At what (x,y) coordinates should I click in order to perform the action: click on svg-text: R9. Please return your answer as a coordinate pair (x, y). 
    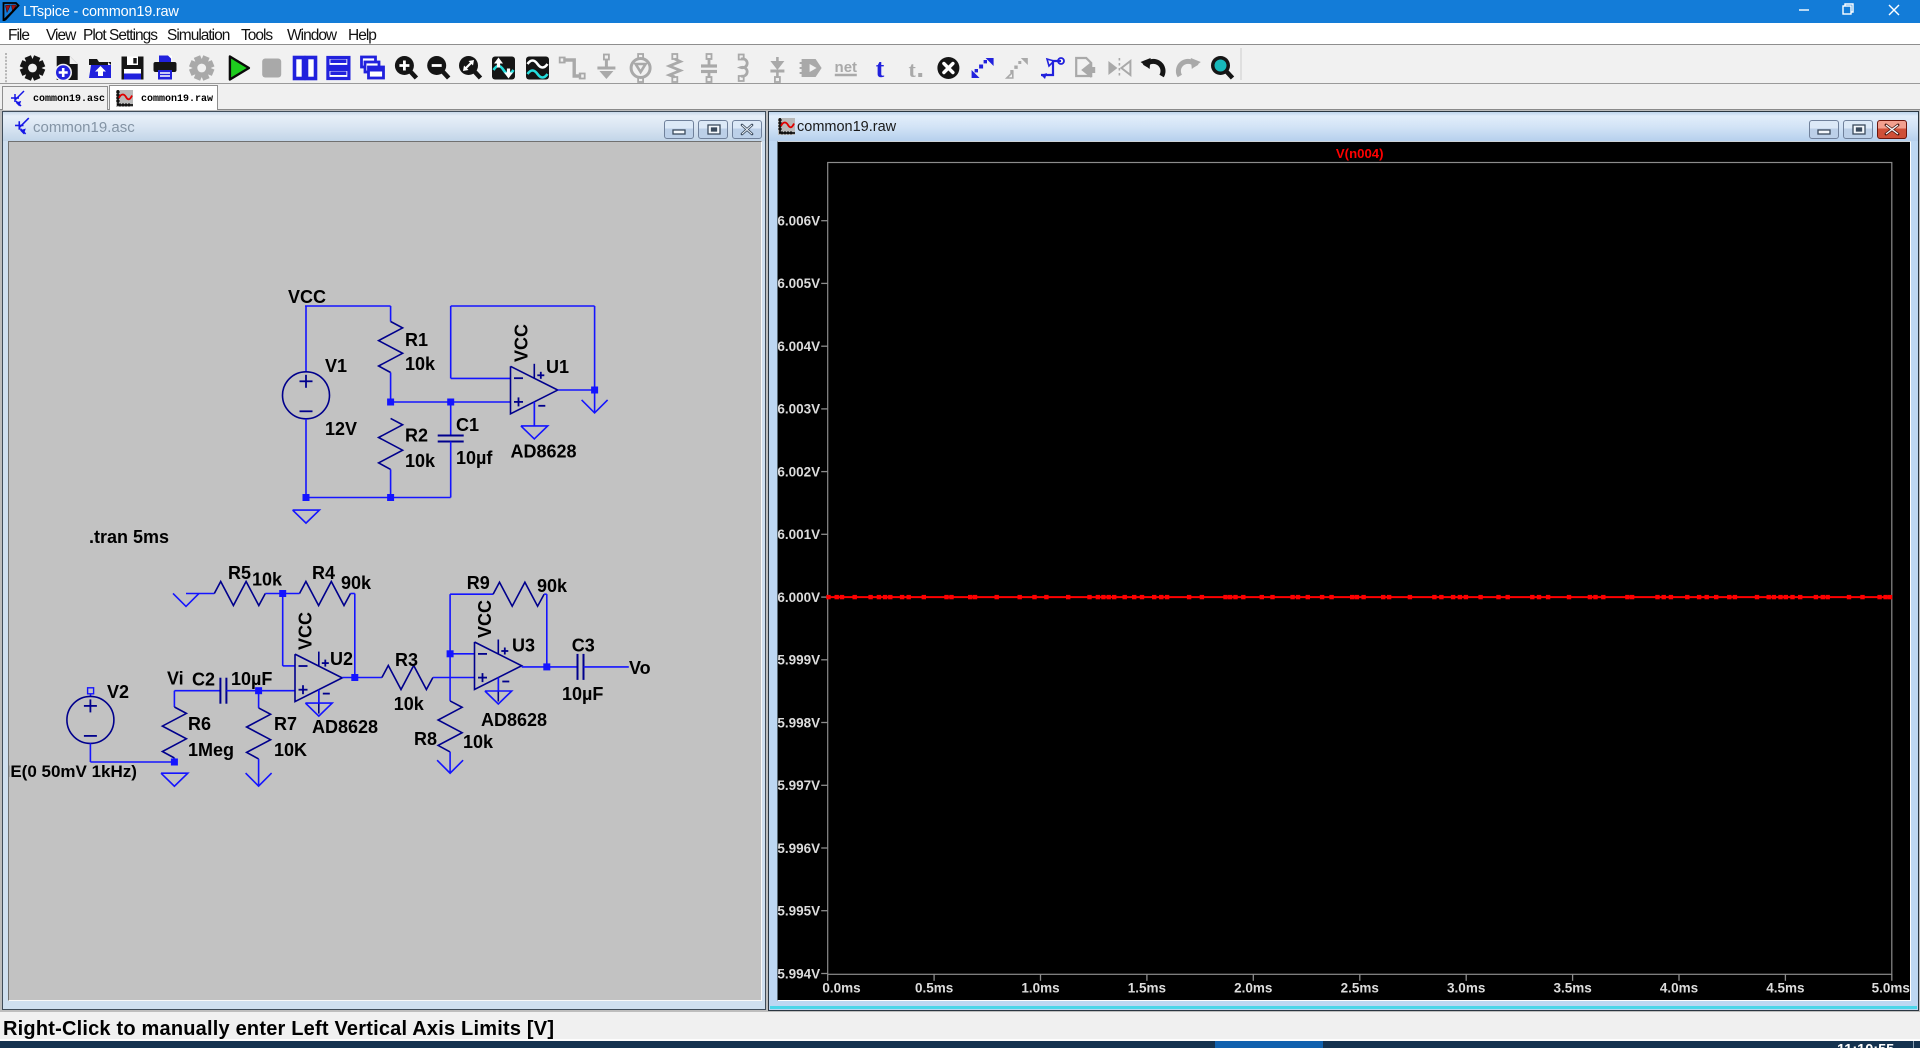
    Looking at the image, I should click on (478, 583).